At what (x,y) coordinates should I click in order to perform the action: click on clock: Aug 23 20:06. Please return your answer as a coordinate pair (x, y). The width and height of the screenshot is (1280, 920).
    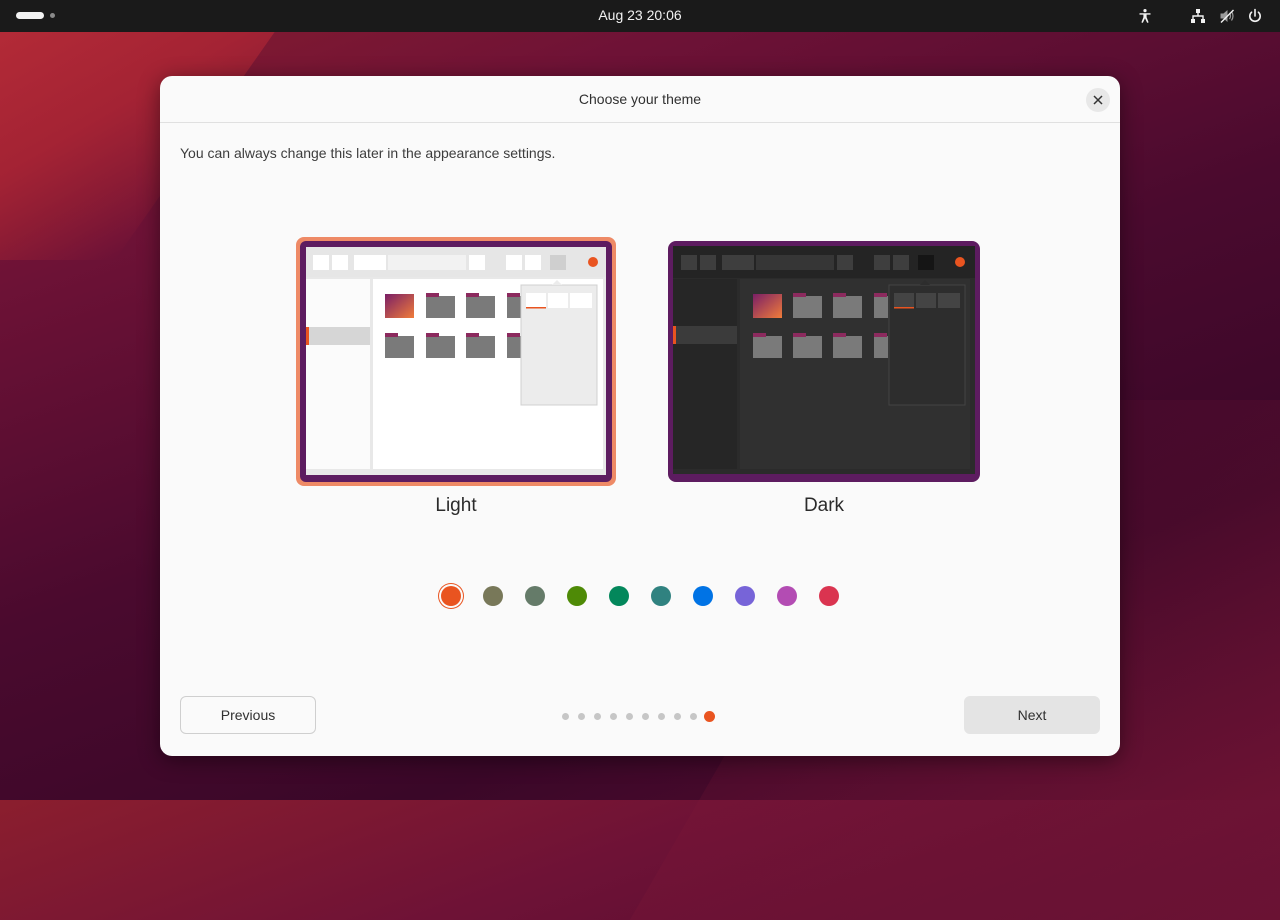
    Looking at the image, I should click on (640, 15).